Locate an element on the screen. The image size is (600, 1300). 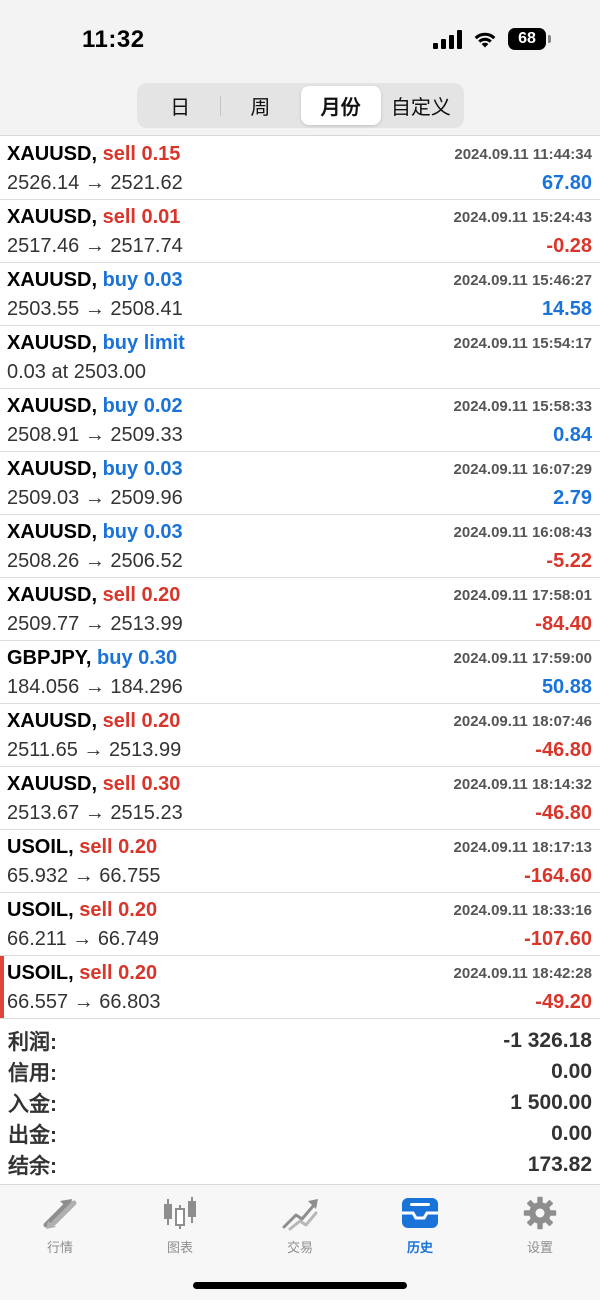
trade-volume: 0.30 is located at coordinates (161, 784).